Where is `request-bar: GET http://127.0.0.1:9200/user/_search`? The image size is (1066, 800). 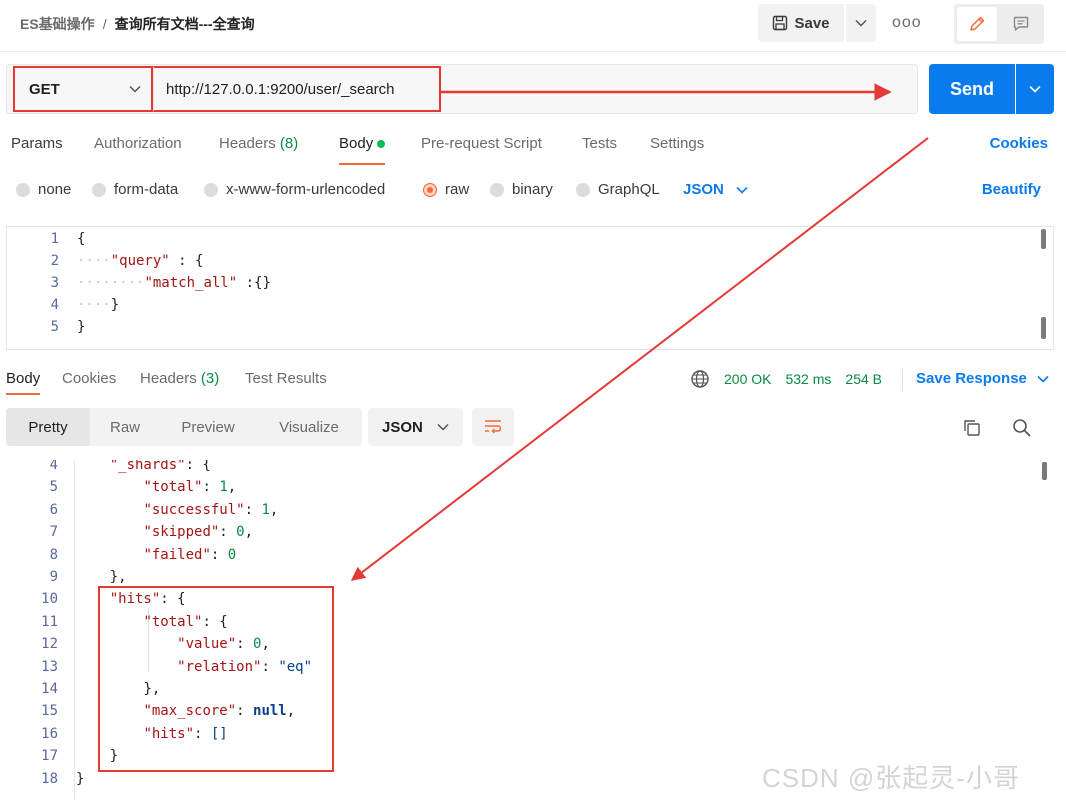
request-bar: GET http://127.0.0.1:9200/user/_search is located at coordinates (462, 89).